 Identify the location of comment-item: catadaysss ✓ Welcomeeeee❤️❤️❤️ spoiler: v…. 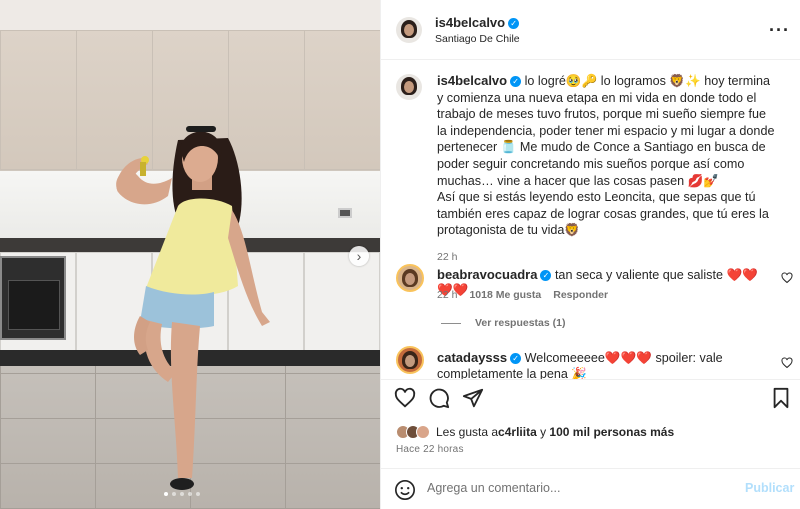
(602, 364).